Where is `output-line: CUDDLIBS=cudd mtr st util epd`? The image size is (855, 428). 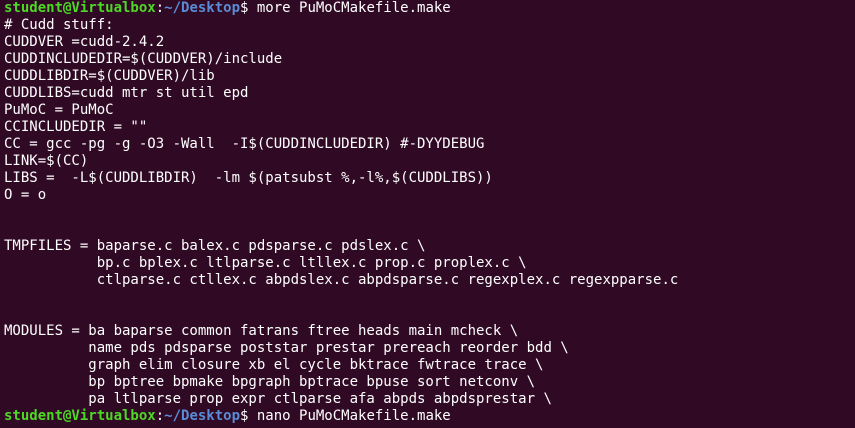 output-line: CUDDLIBS=cudd mtr st util epd is located at coordinates (126, 93).